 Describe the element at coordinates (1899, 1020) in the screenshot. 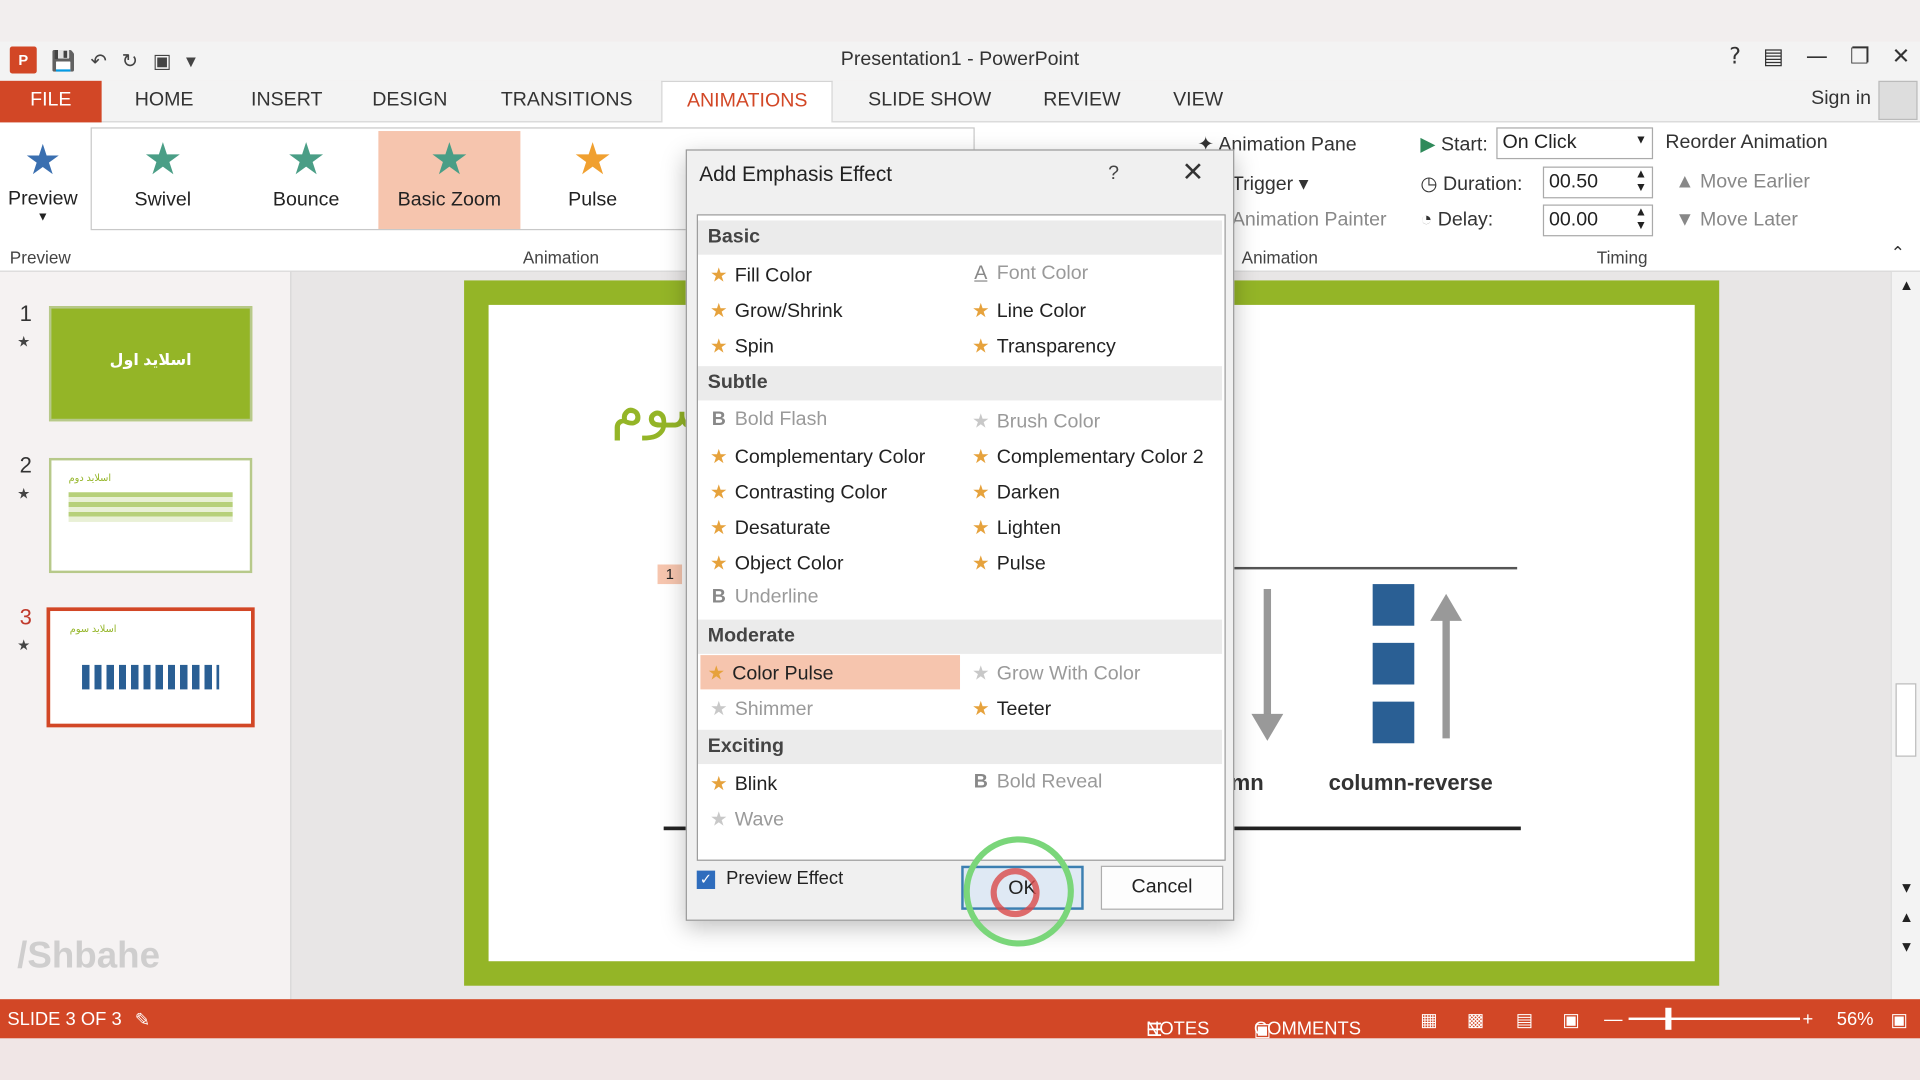

I see `fit-slide-icon: ▣` at that location.